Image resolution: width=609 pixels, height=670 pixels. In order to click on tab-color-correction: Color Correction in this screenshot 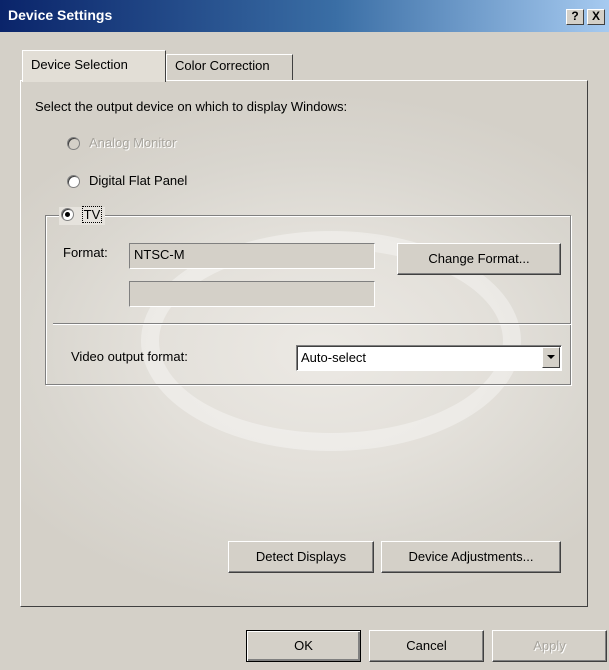, I will do `click(229, 67)`.